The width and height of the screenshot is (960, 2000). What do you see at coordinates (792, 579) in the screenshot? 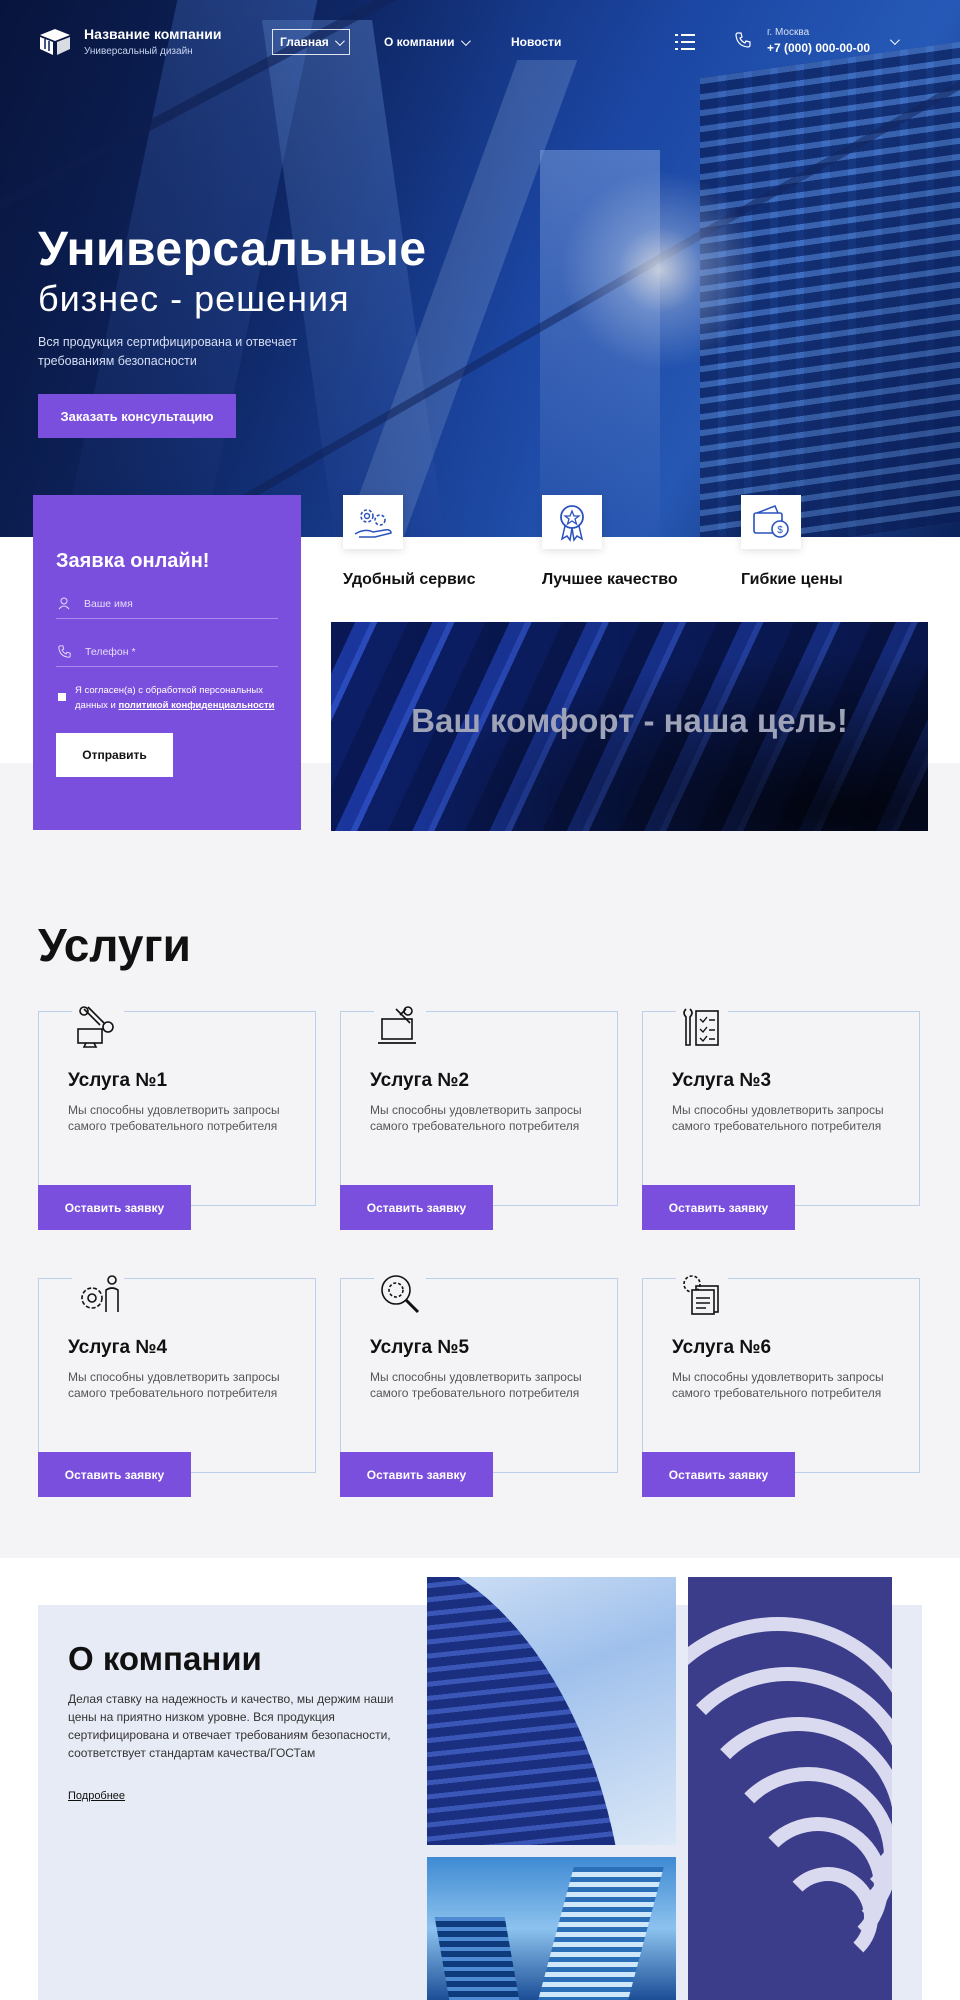
I see `feature-label: Гибкие цены` at bounding box center [792, 579].